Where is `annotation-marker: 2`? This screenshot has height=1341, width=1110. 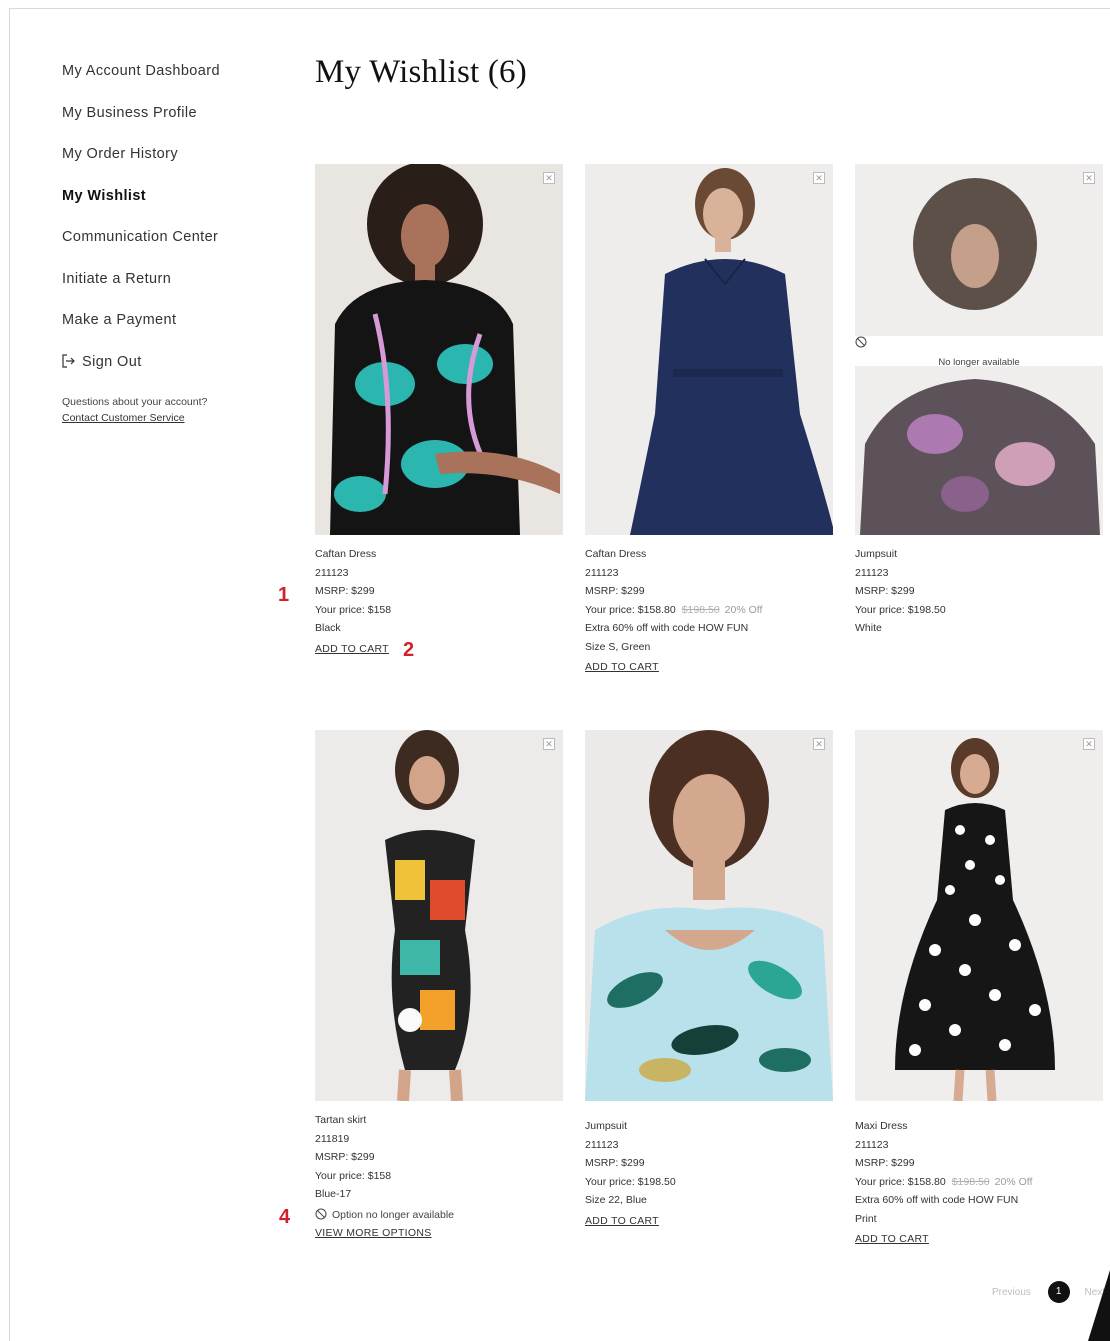 annotation-marker: 2 is located at coordinates (409, 650).